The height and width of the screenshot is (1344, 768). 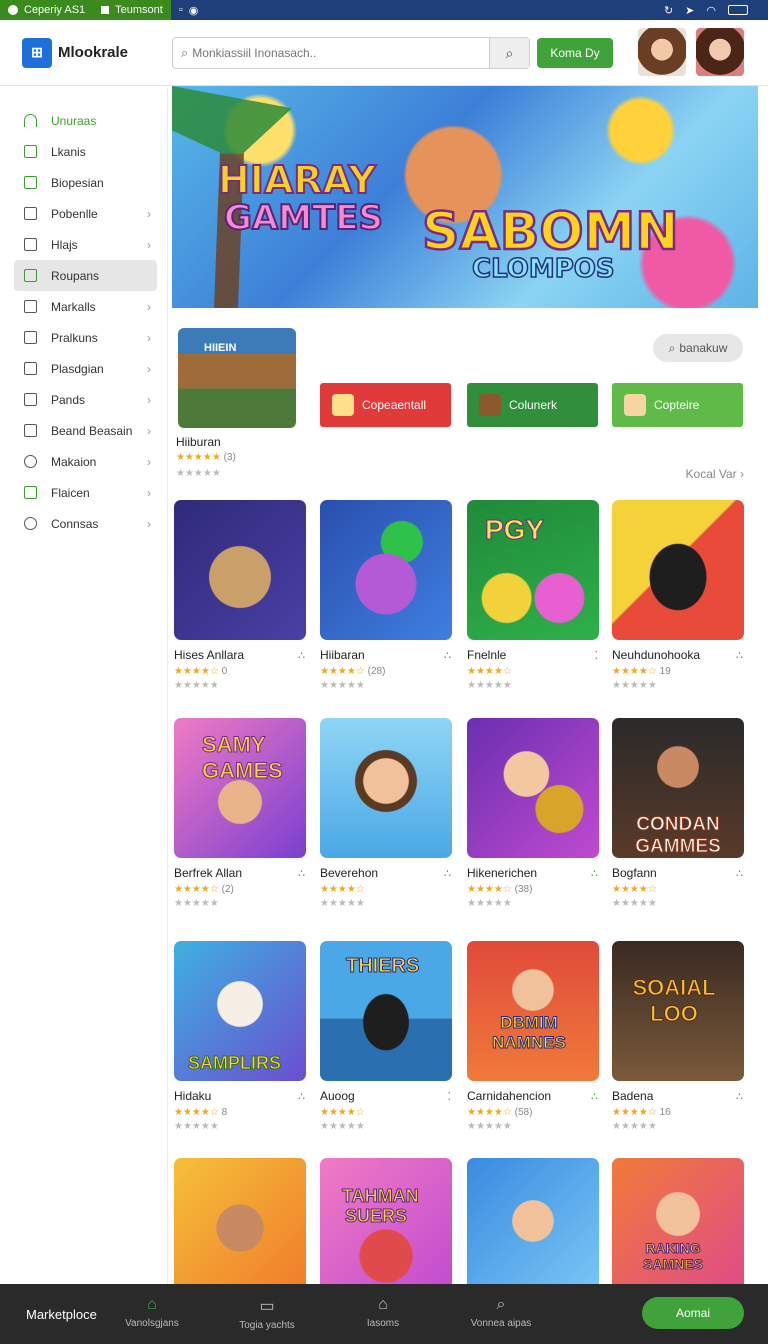 What do you see at coordinates (386, 1011) in the screenshot?
I see `game-thumb: THIERS` at bounding box center [386, 1011].